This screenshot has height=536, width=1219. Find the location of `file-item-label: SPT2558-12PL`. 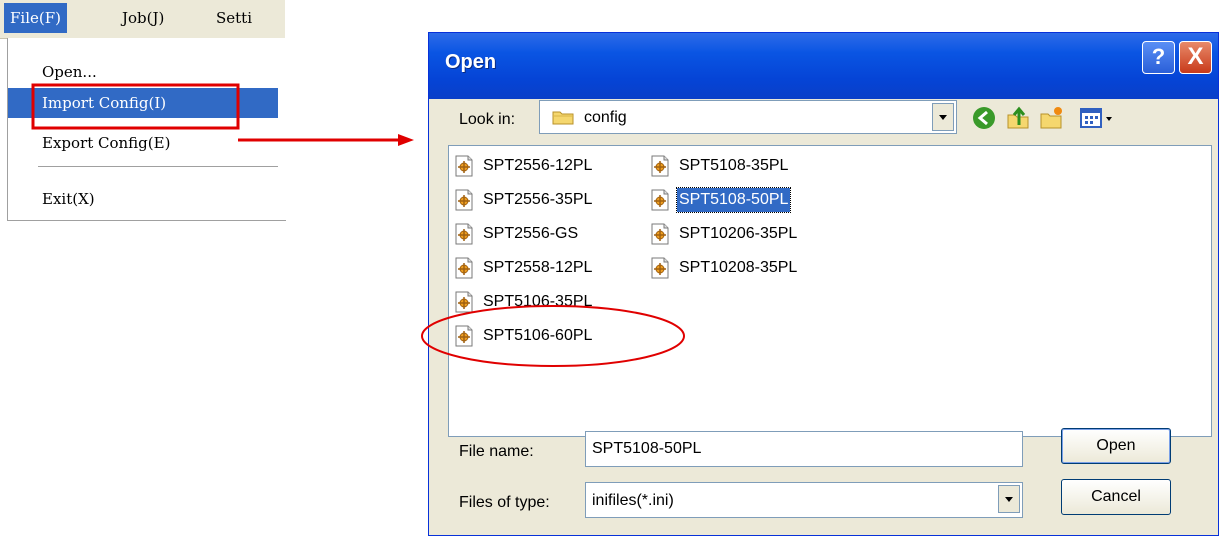

file-item-label: SPT2558-12PL is located at coordinates (538, 267).